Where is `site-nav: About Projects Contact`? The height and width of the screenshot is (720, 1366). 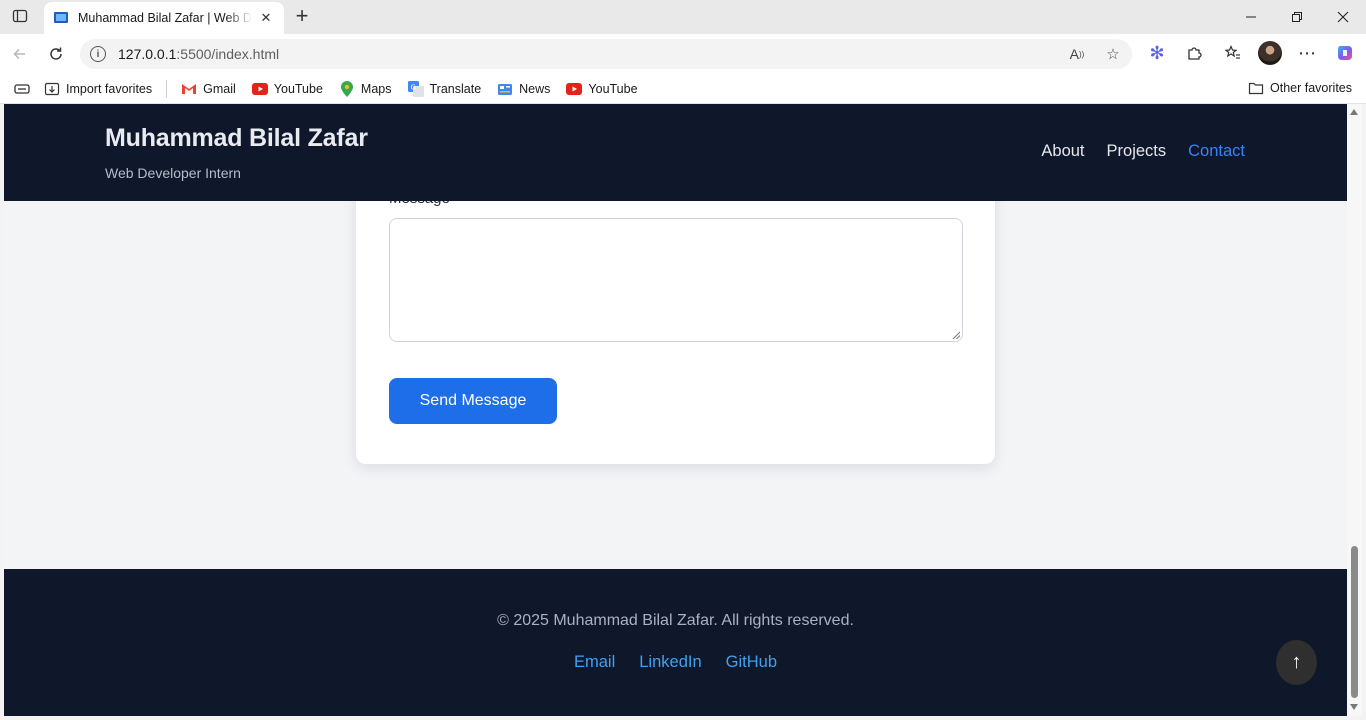
site-nav: About Projects Contact is located at coordinates (1143, 151).